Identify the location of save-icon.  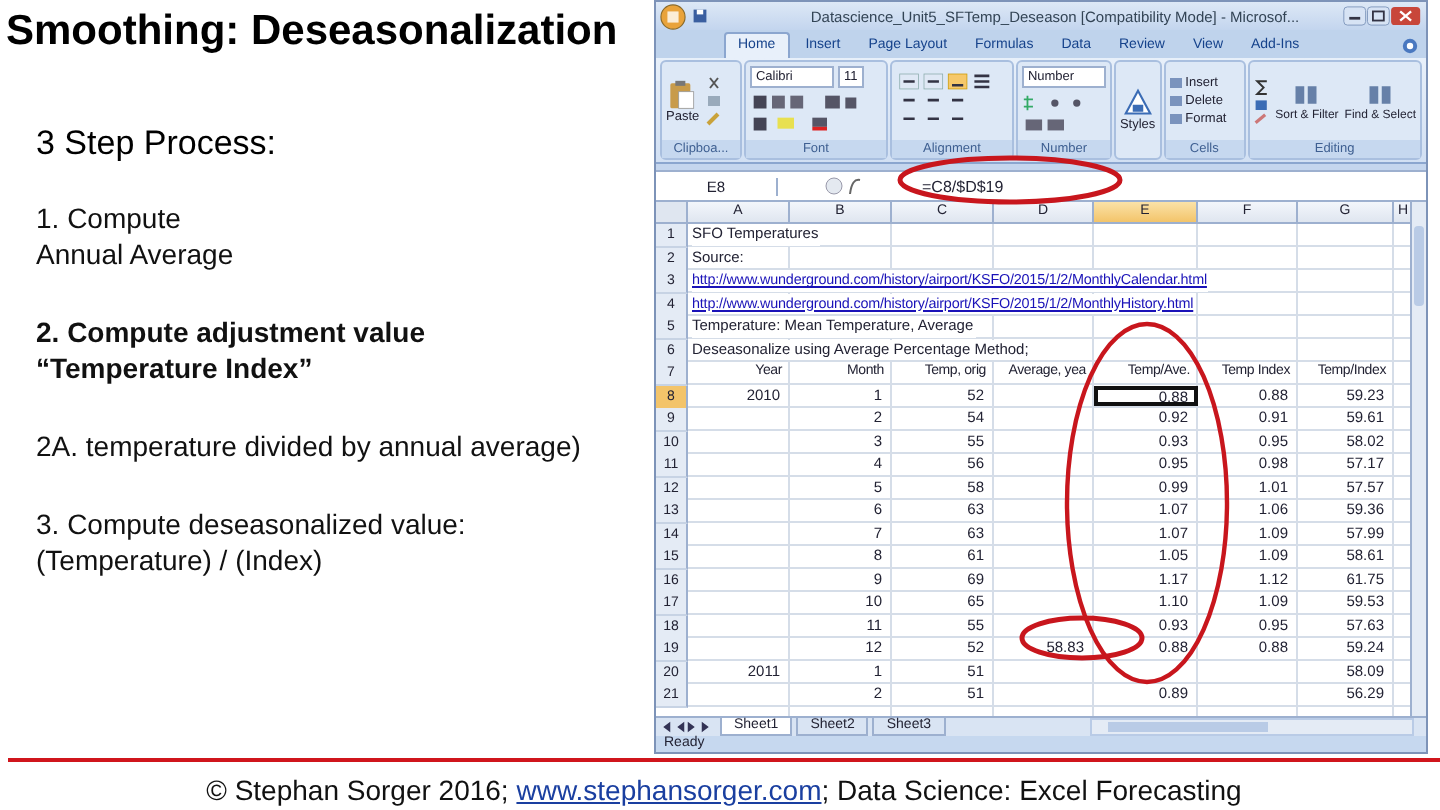
(700, 16).